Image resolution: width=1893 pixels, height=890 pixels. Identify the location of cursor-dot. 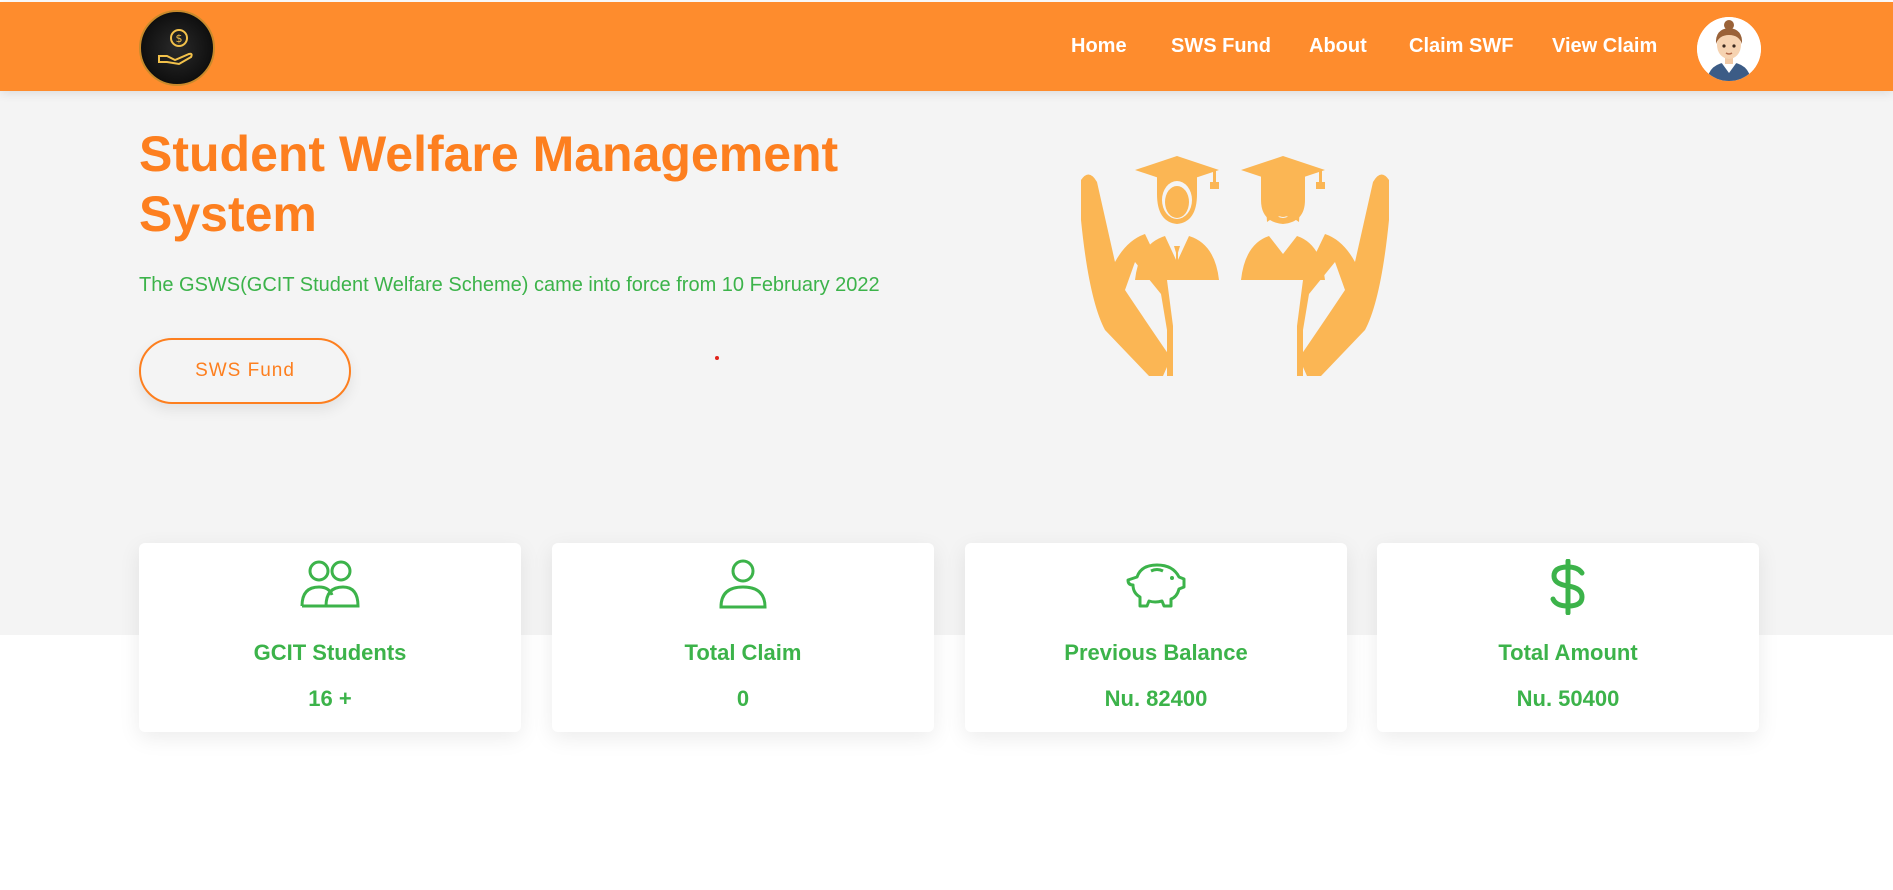
(717, 358).